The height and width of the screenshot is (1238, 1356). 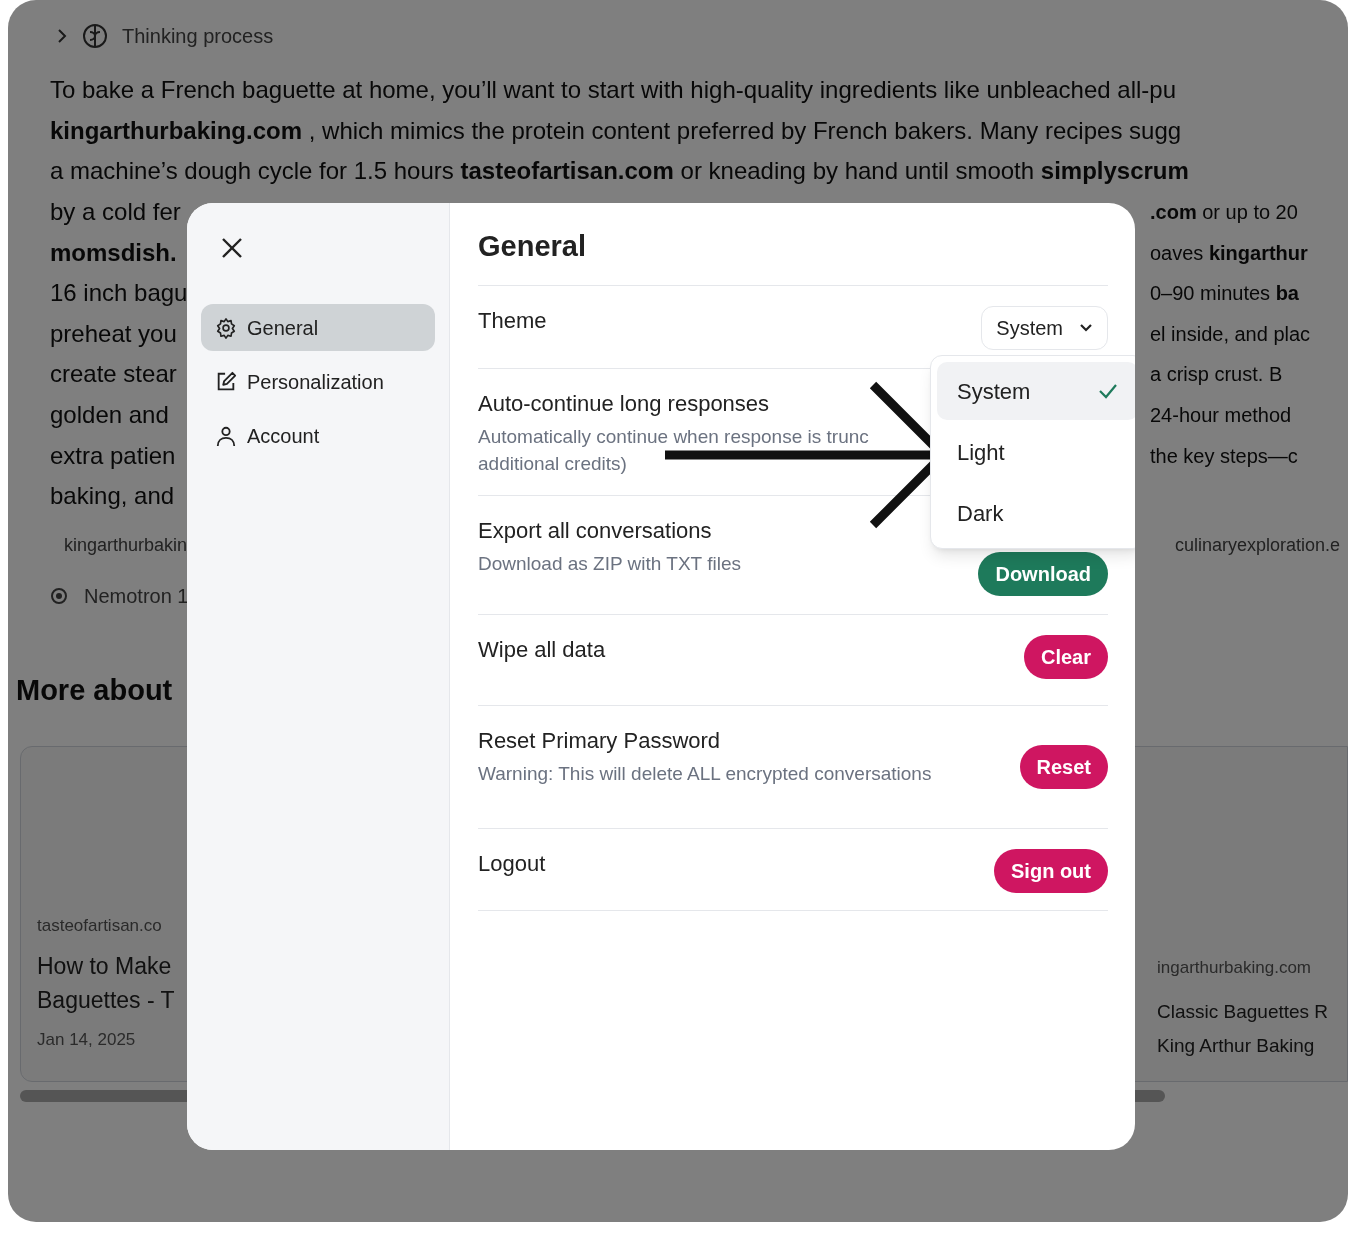 I want to click on setting-label: Export all conversations, so click(x=595, y=531).